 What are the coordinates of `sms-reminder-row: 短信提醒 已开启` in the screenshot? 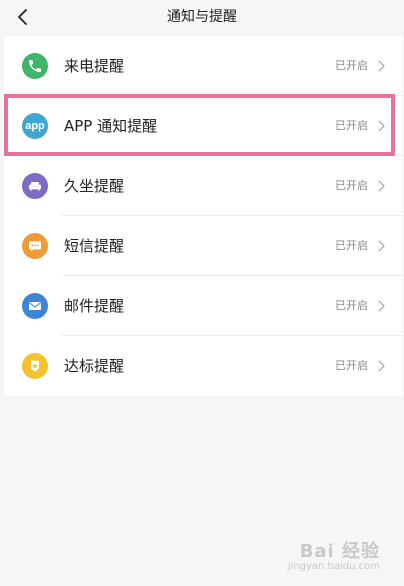 It's located at (203, 246).